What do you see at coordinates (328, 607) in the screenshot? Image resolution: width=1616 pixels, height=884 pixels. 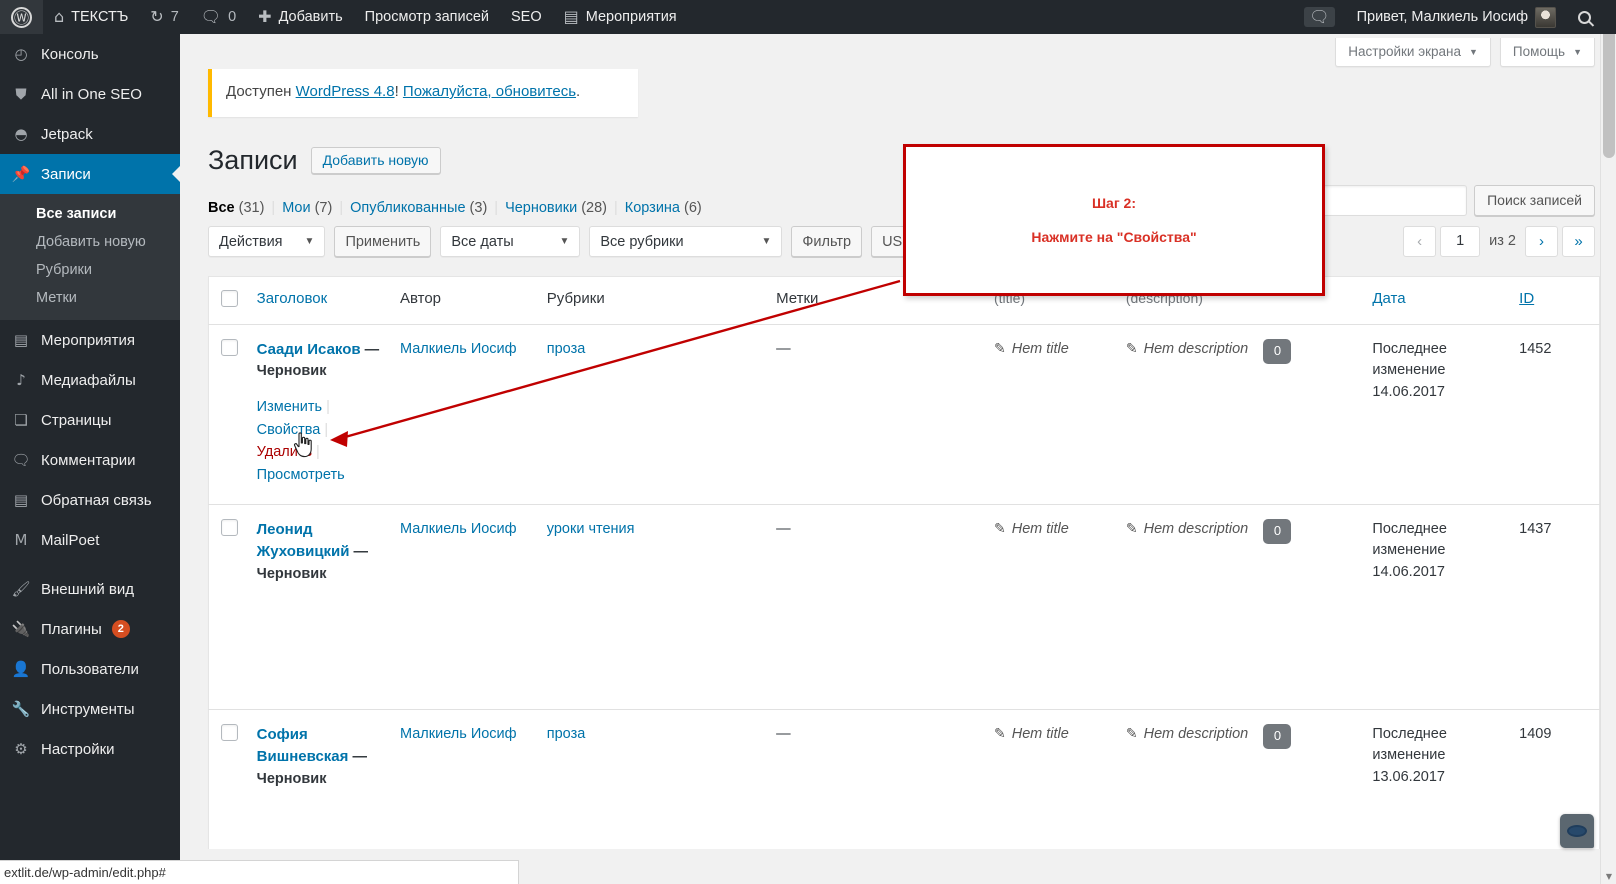 I see `row-title-cell: Леонид Жуховицкий — Черновик` at bounding box center [328, 607].